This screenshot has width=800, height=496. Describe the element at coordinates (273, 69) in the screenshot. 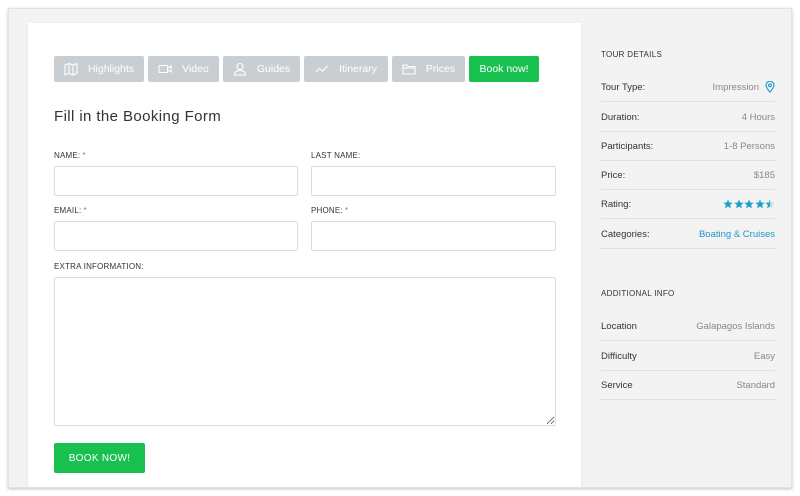

I see `tab-label: Guides` at that location.